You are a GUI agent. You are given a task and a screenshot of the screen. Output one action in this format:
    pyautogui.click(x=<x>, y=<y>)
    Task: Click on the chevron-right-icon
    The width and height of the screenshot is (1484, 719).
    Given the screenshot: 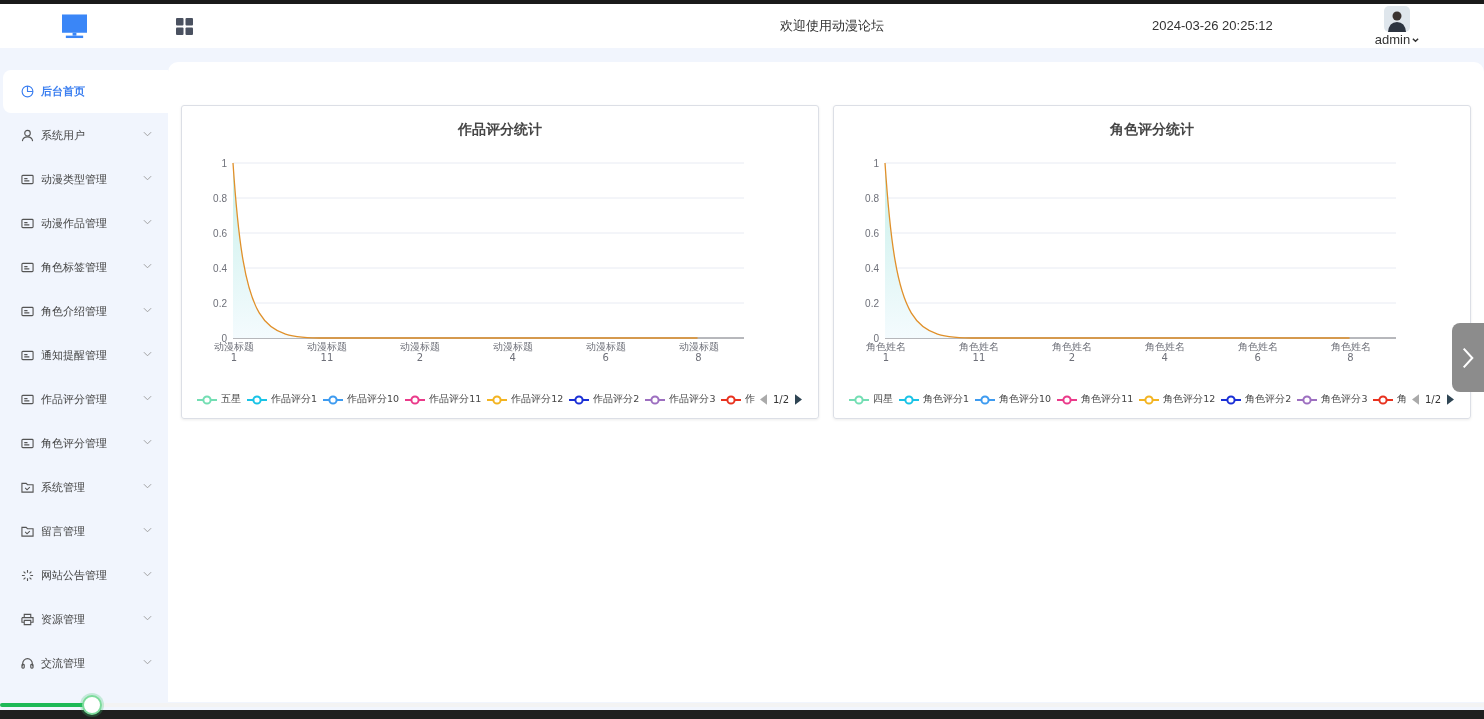 What is the action you would take?
    pyautogui.click(x=1468, y=357)
    